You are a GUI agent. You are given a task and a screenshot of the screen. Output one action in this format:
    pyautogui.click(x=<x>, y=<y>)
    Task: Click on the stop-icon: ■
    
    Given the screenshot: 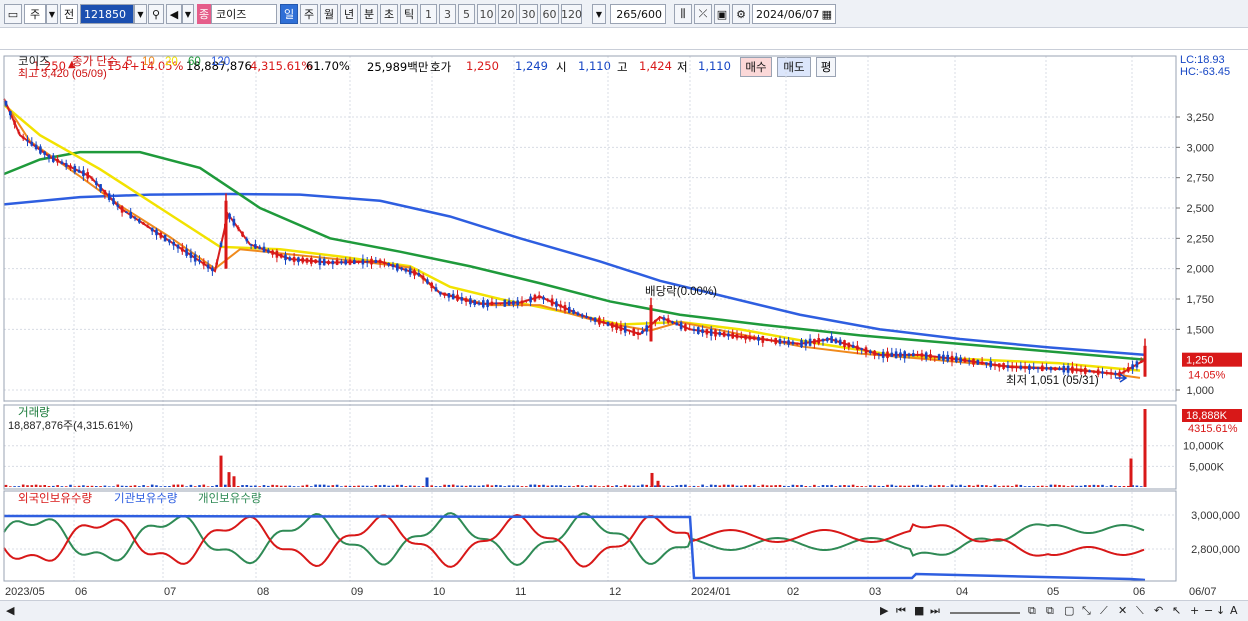 What is the action you would take?
    pyautogui.click(x=919, y=610)
    